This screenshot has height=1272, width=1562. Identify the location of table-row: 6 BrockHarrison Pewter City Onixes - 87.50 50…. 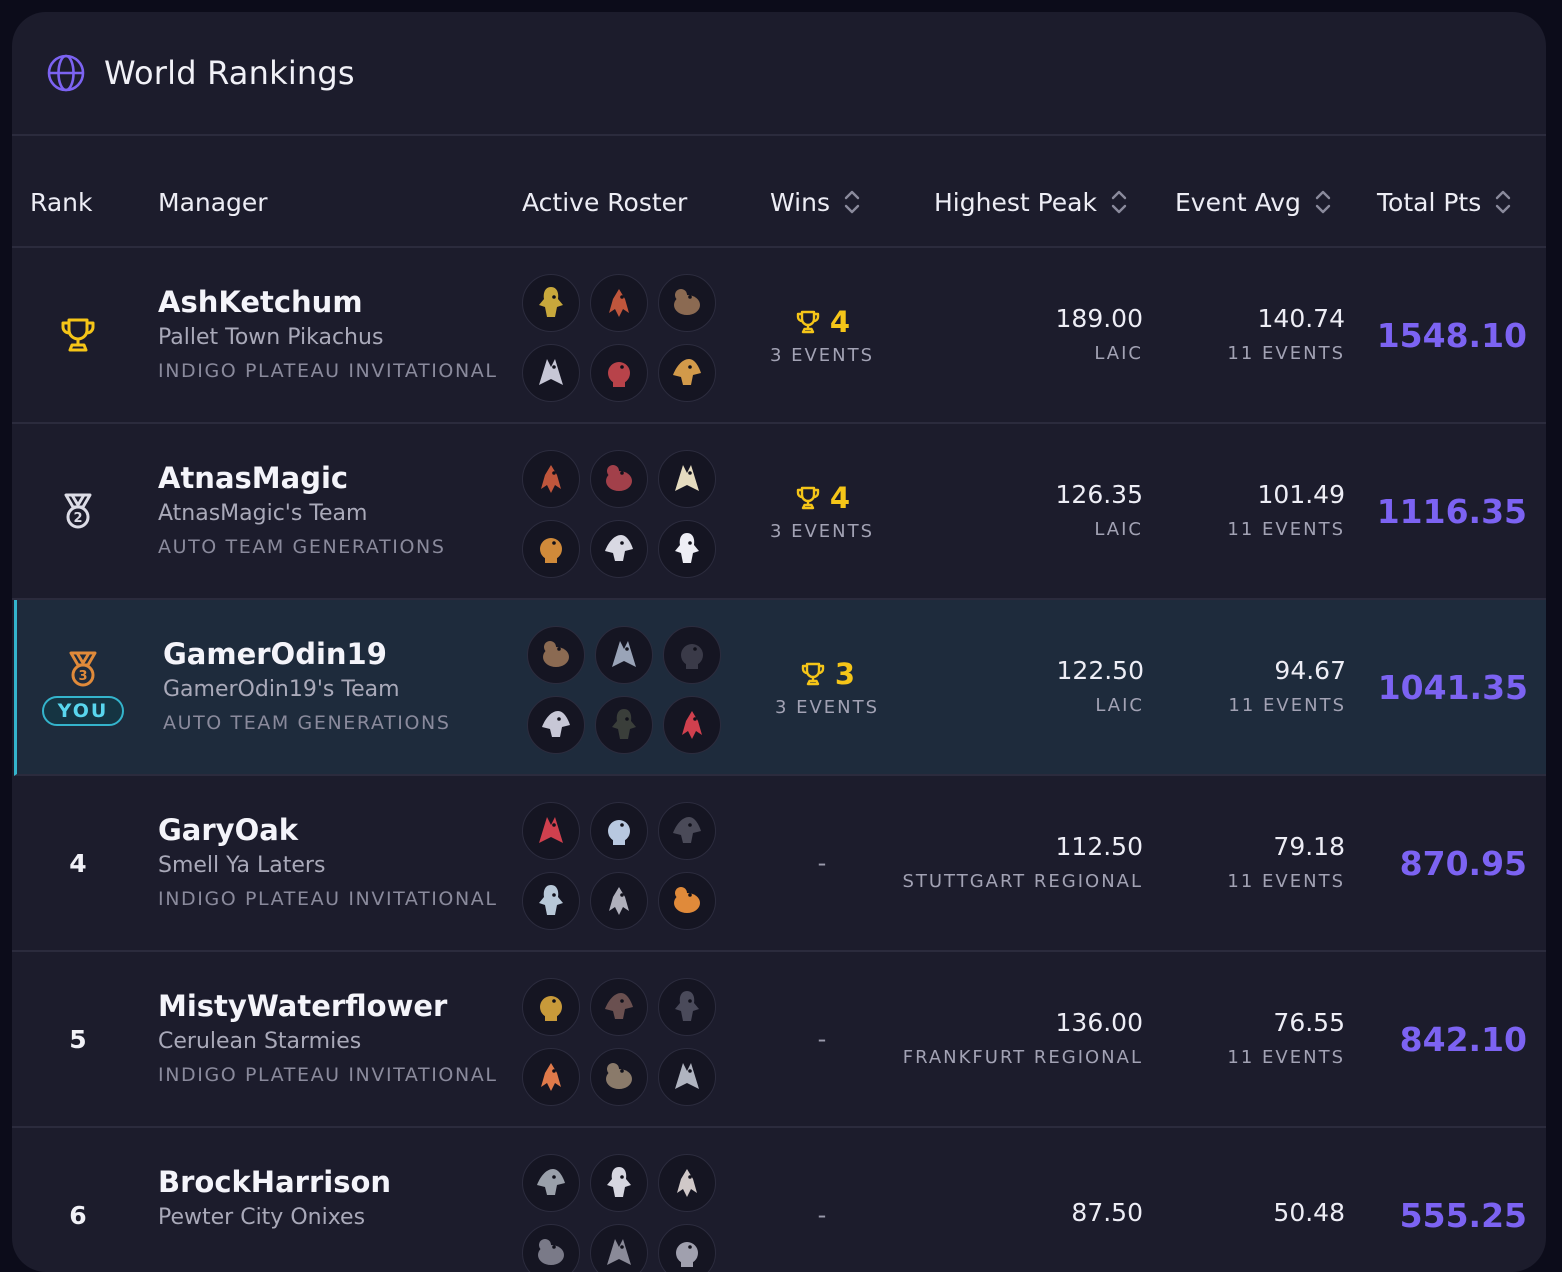
(779, 1200).